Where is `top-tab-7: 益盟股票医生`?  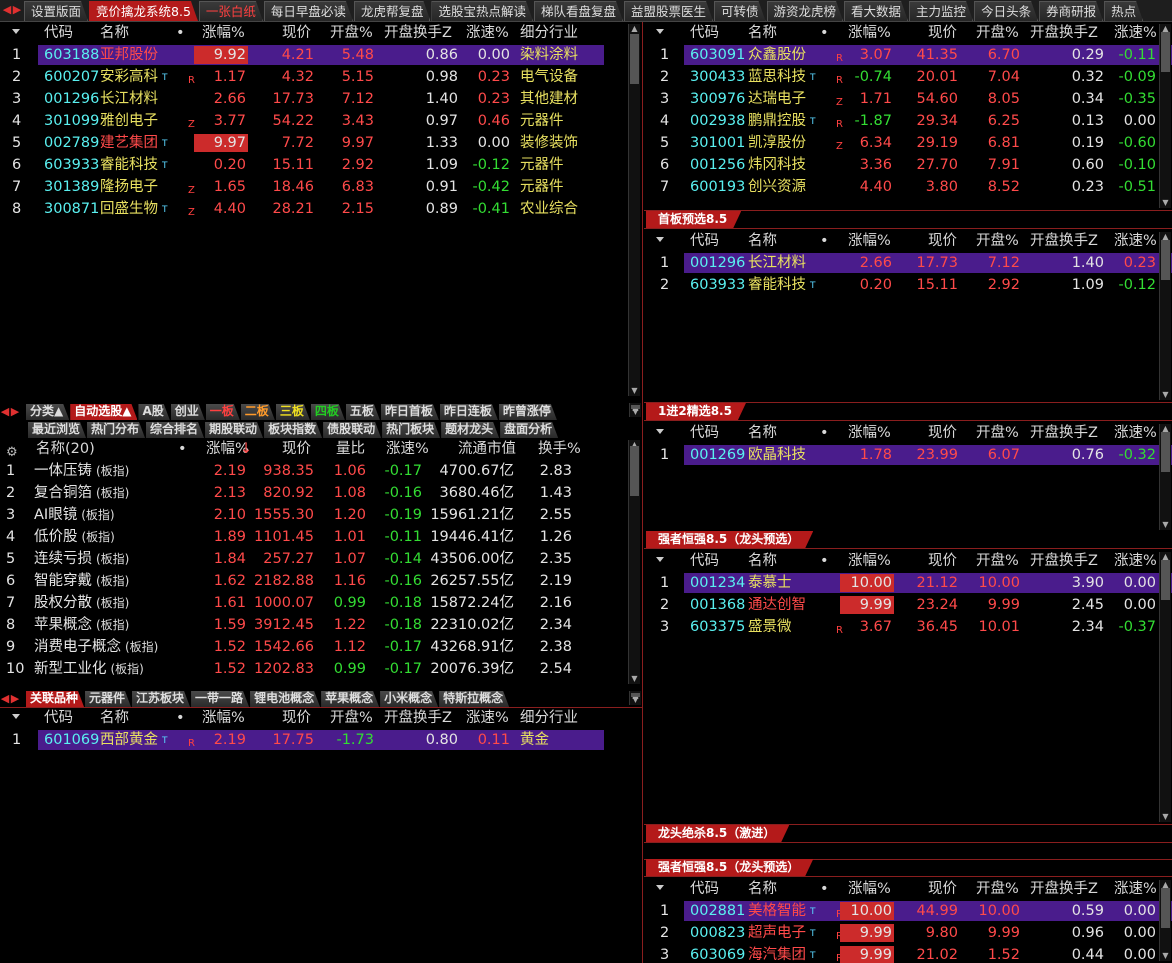
top-tab-7: 益盟股票医生 is located at coordinates (668, 11).